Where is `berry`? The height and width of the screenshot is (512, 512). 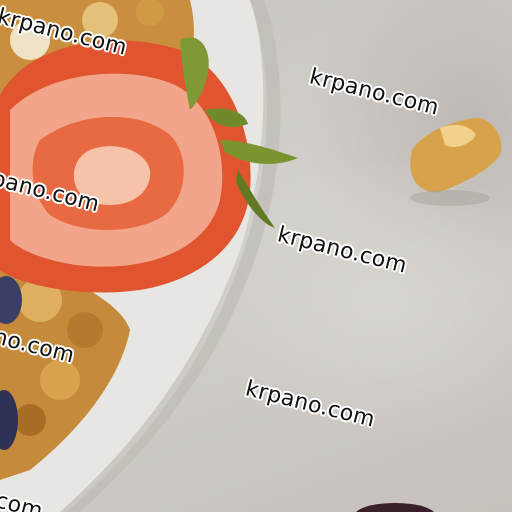
berry is located at coordinates (395, 507).